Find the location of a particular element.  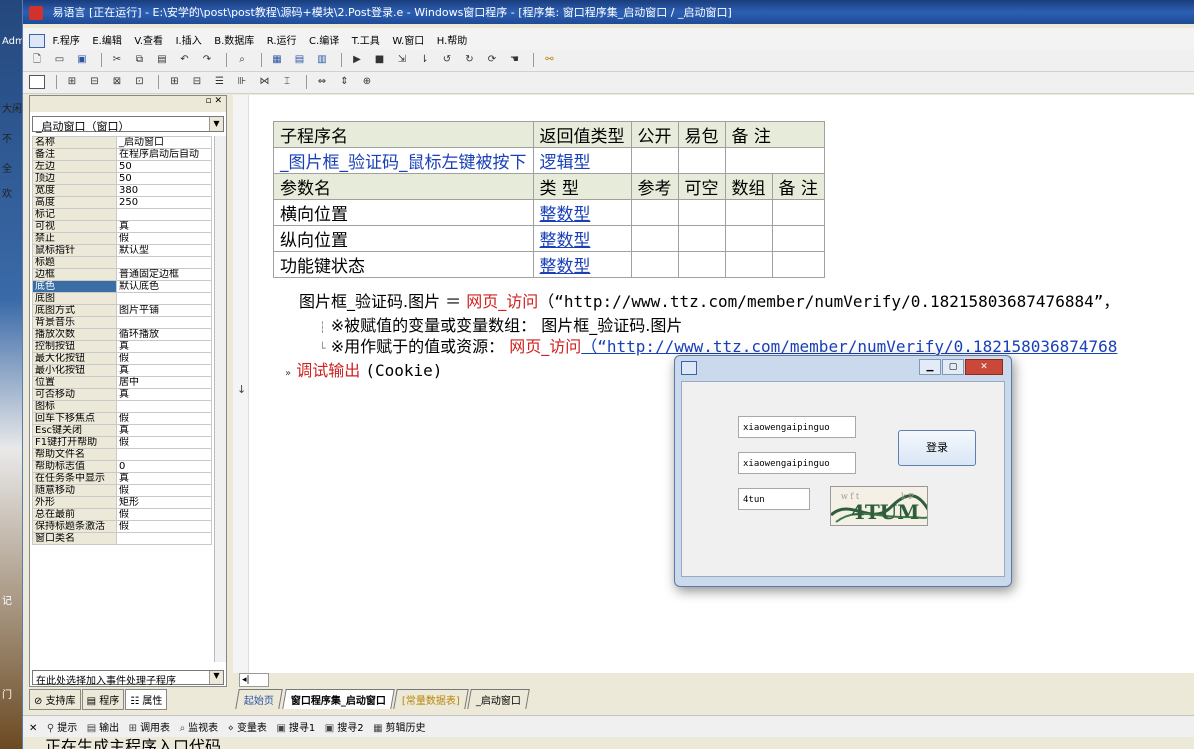

property-row: 位置 居中 is located at coordinates (122, 382).